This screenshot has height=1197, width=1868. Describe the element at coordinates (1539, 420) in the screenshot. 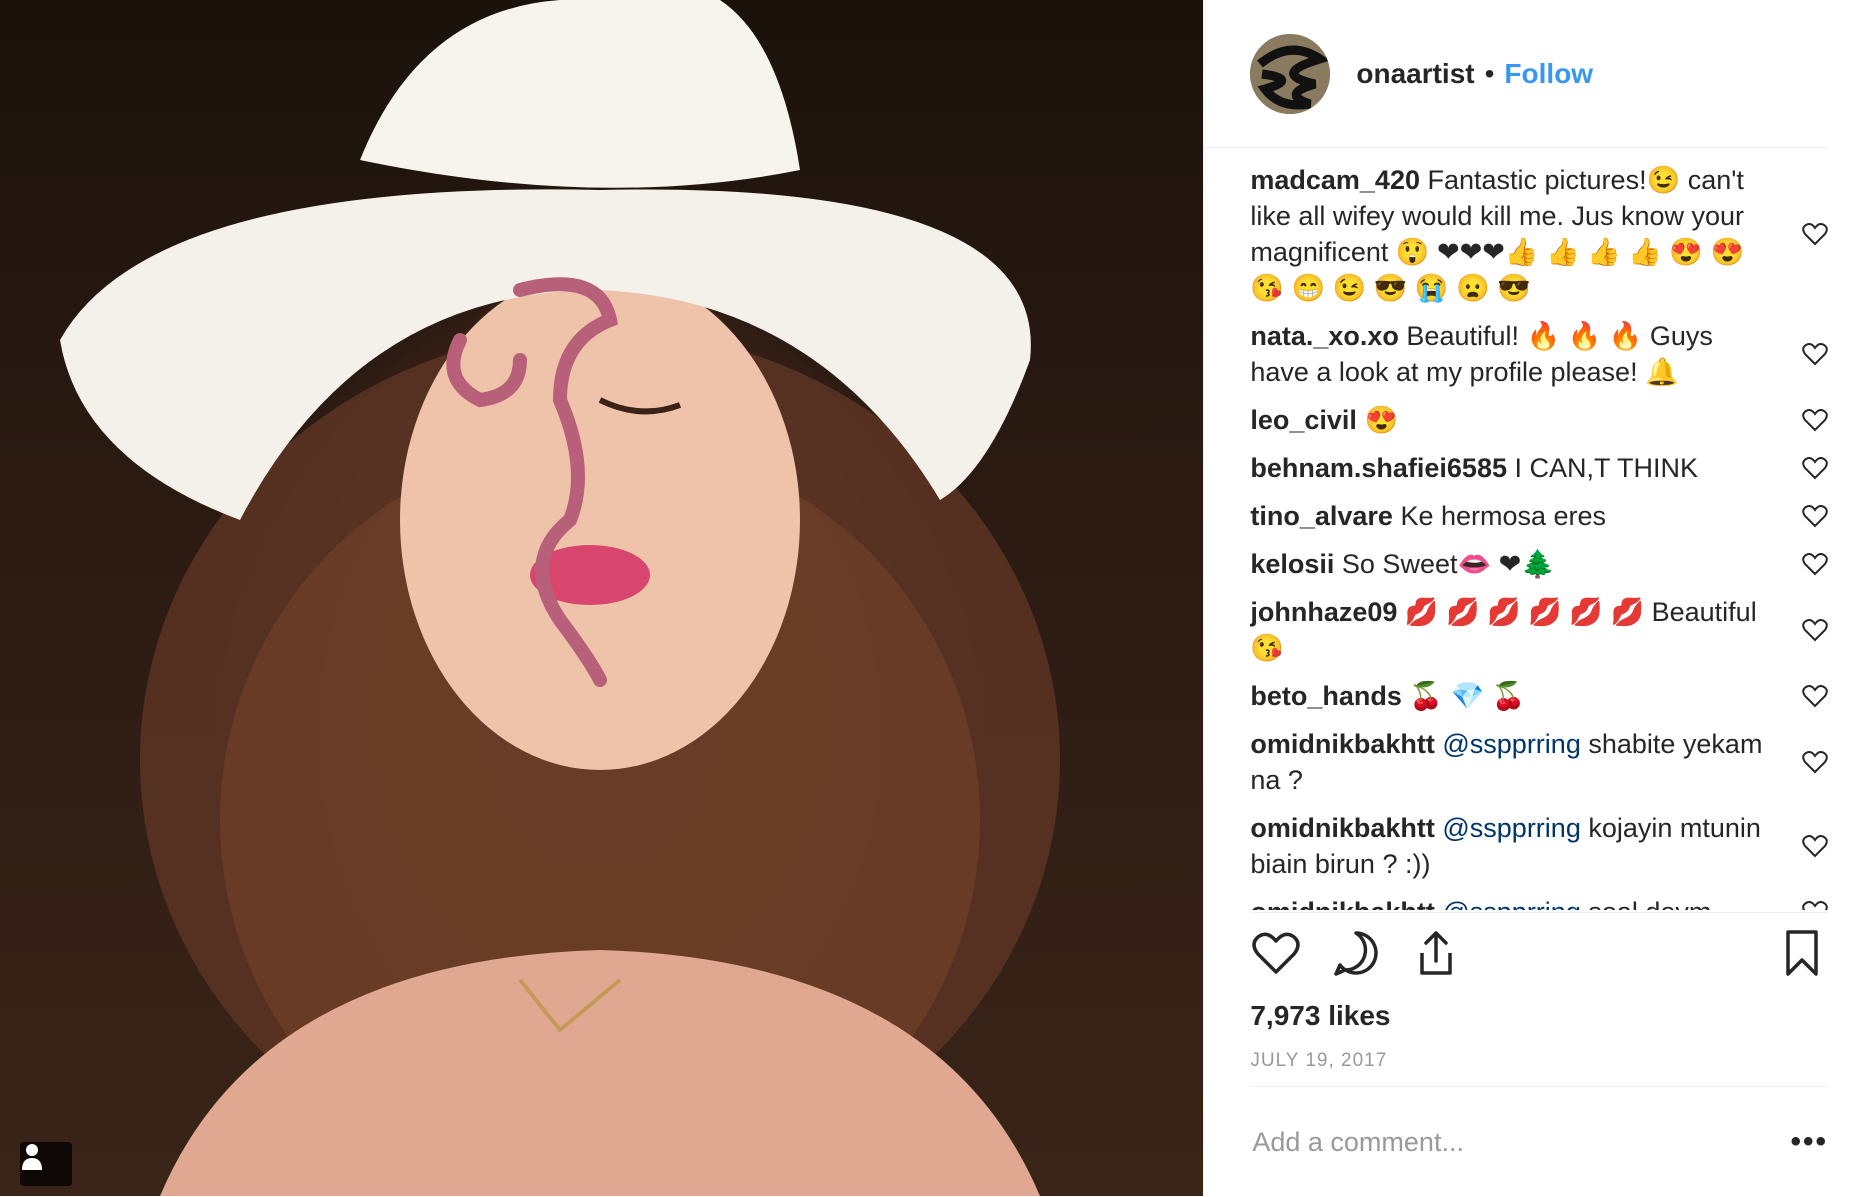

I see `comment-item: leo_civil 😍` at that location.